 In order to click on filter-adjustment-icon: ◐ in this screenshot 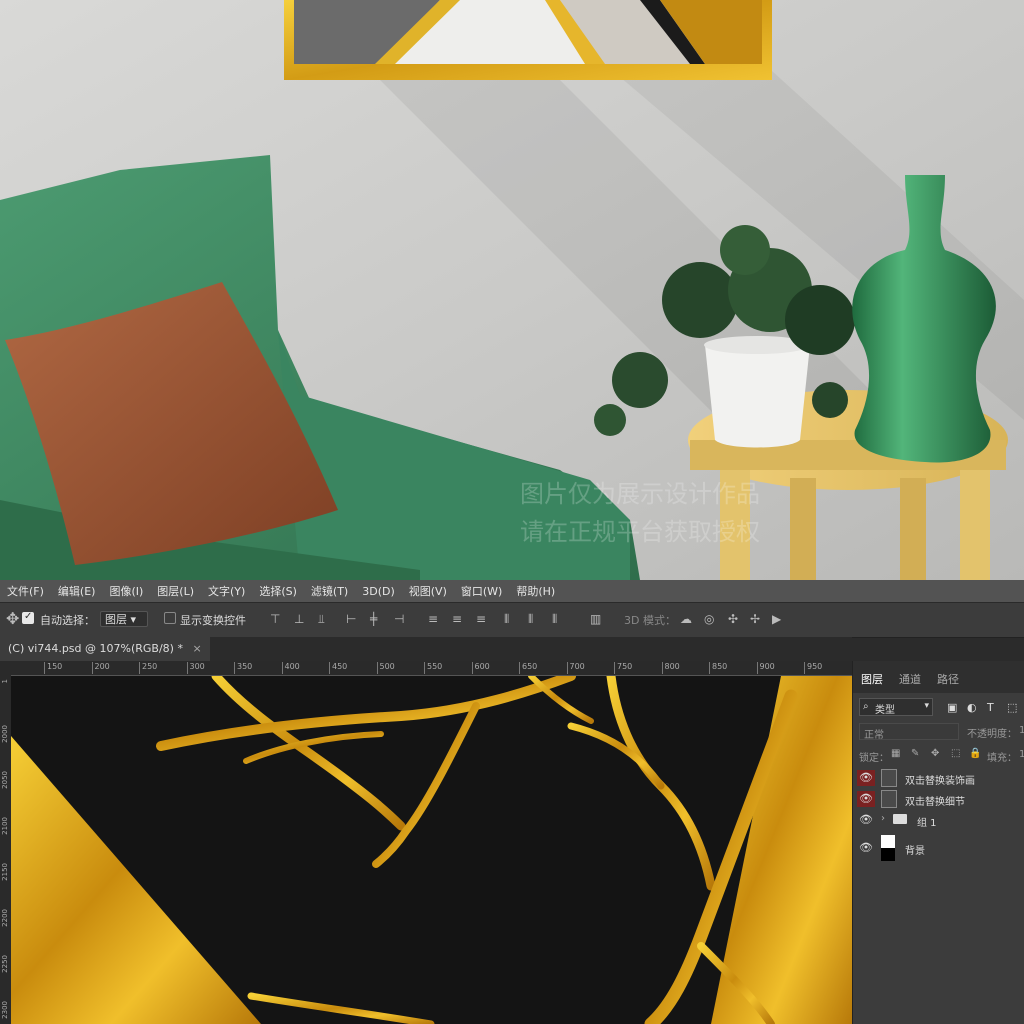, I will do `click(972, 707)`.